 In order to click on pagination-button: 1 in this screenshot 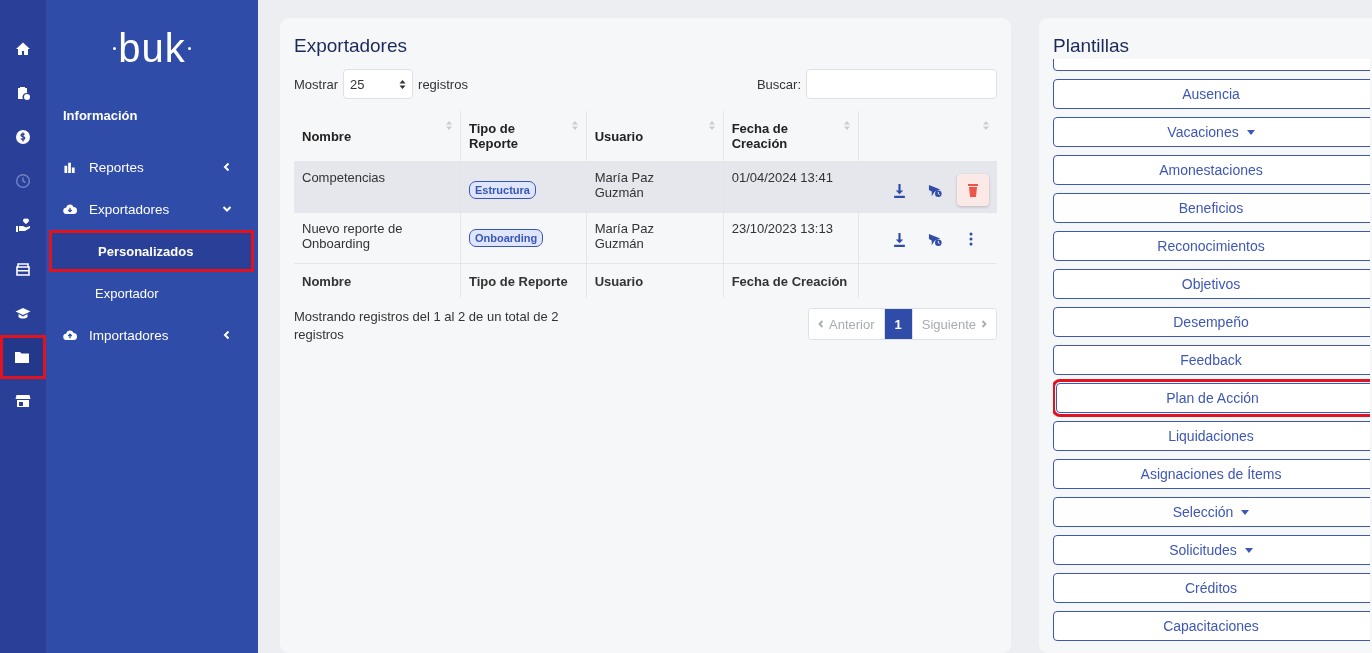, I will do `click(898, 324)`.